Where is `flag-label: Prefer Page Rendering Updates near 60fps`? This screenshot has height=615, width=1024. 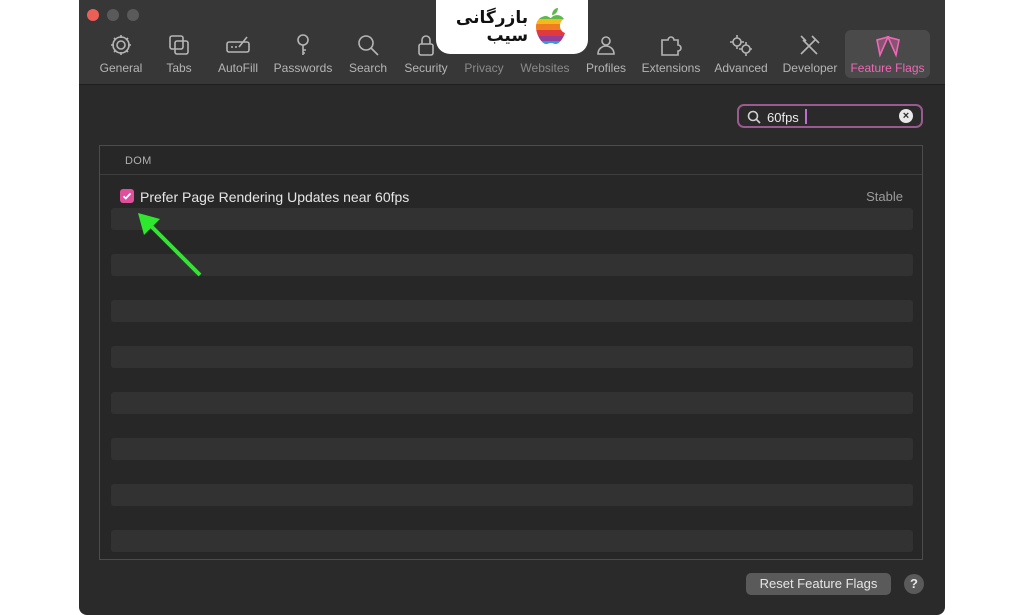 flag-label: Prefer Page Rendering Updates near 60fps is located at coordinates (275, 197).